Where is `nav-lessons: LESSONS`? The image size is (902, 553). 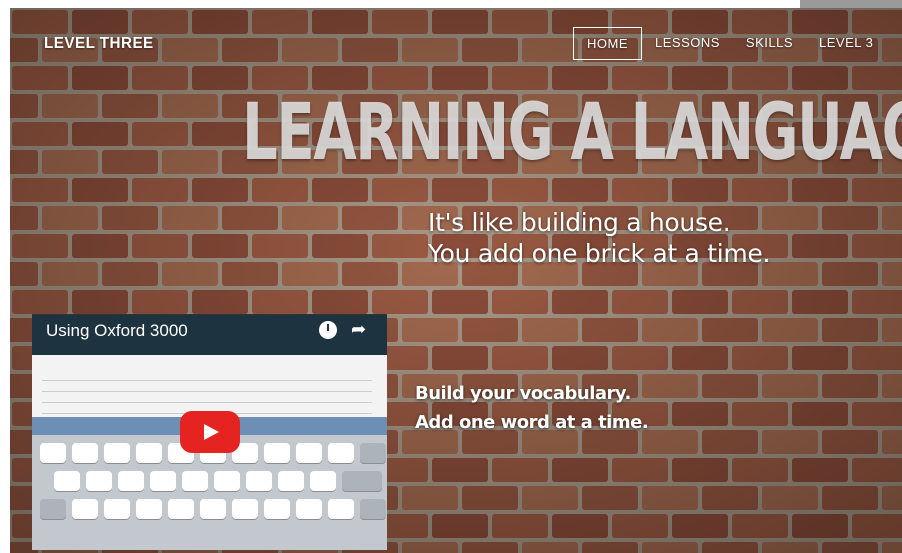
nav-lessons: LESSONS is located at coordinates (687, 43).